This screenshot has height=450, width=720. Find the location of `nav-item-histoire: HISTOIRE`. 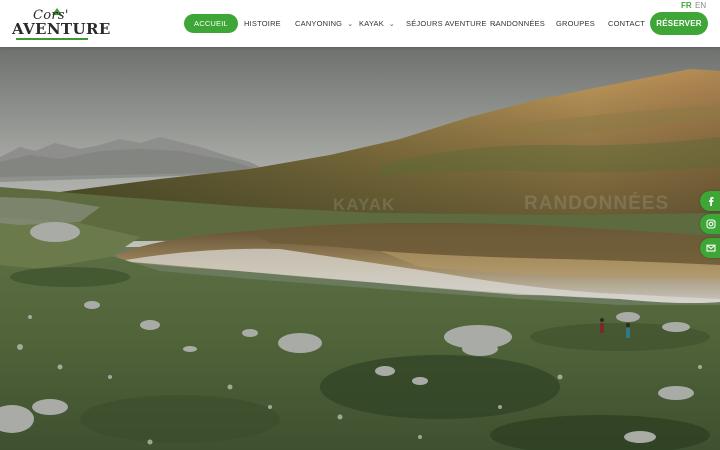

nav-item-histoire: HISTOIRE is located at coordinates (262, 24).